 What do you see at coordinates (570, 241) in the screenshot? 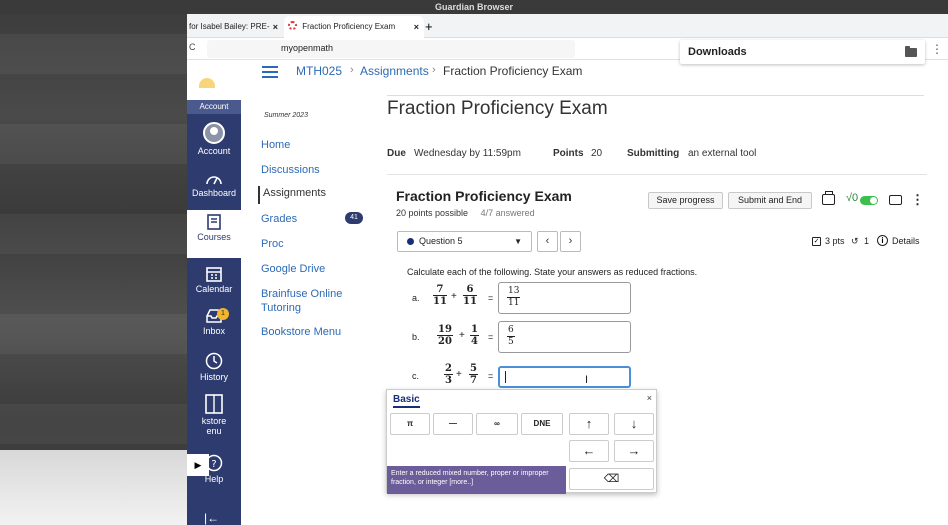
I see `next-question-button: ›` at bounding box center [570, 241].